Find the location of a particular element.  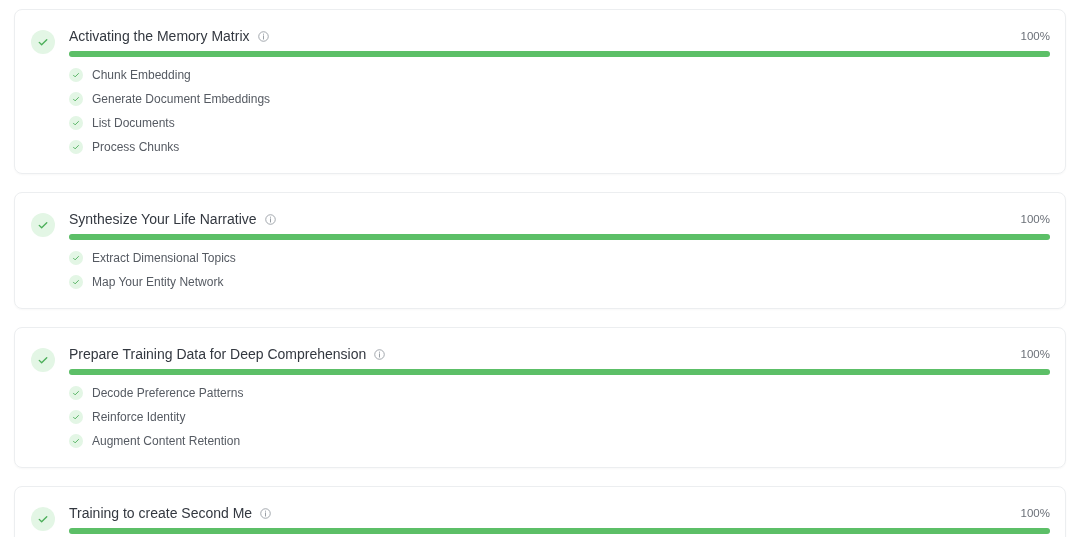

step-label: Extract Dimensional Topics is located at coordinates (164, 258).